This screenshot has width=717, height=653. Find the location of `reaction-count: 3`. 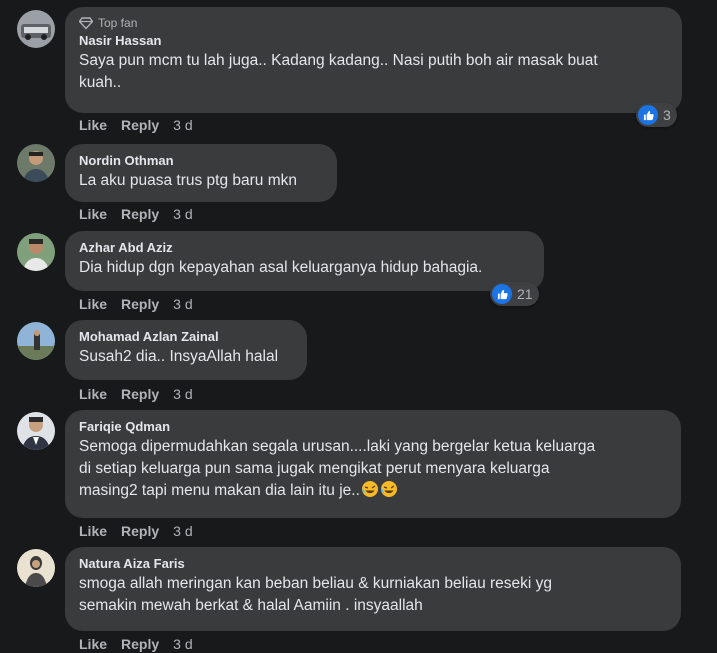

reaction-count: 3 is located at coordinates (667, 115).